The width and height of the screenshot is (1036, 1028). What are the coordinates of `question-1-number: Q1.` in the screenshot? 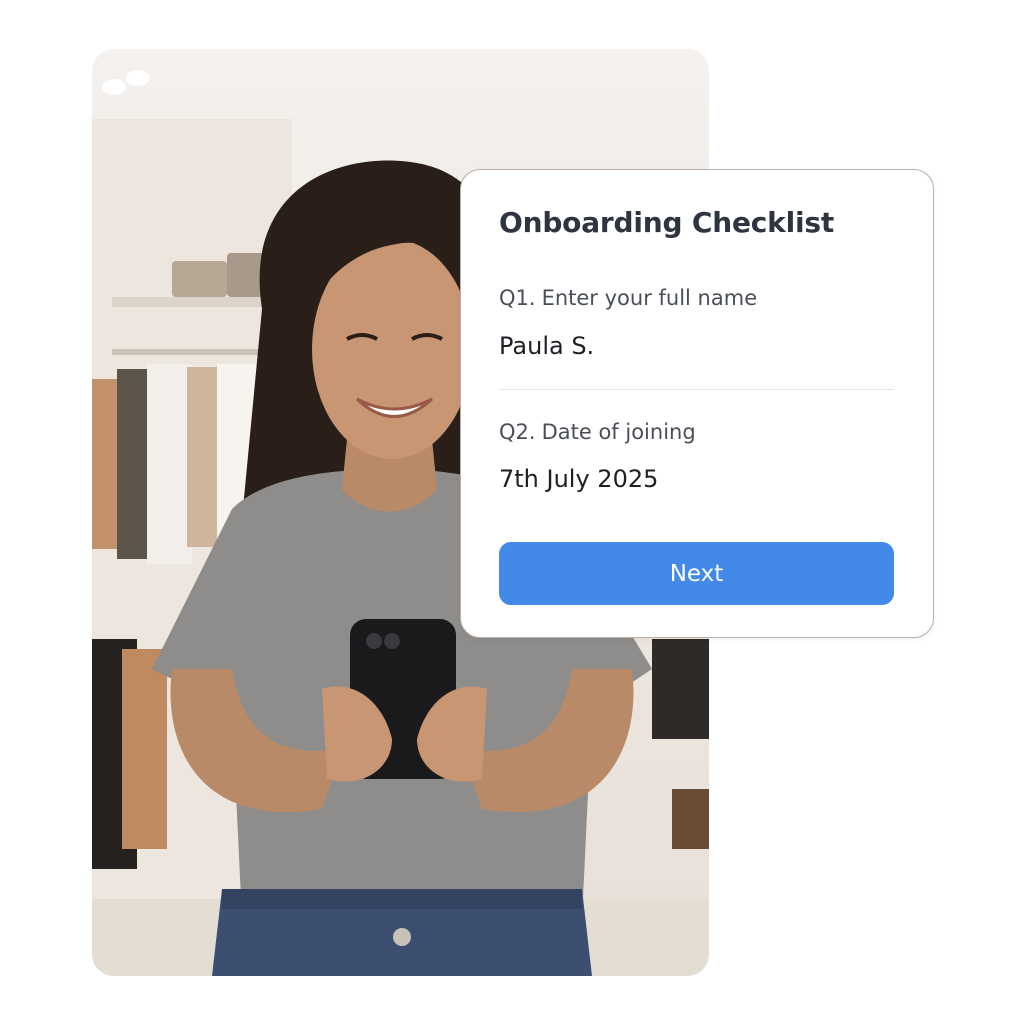 It's located at (517, 298).